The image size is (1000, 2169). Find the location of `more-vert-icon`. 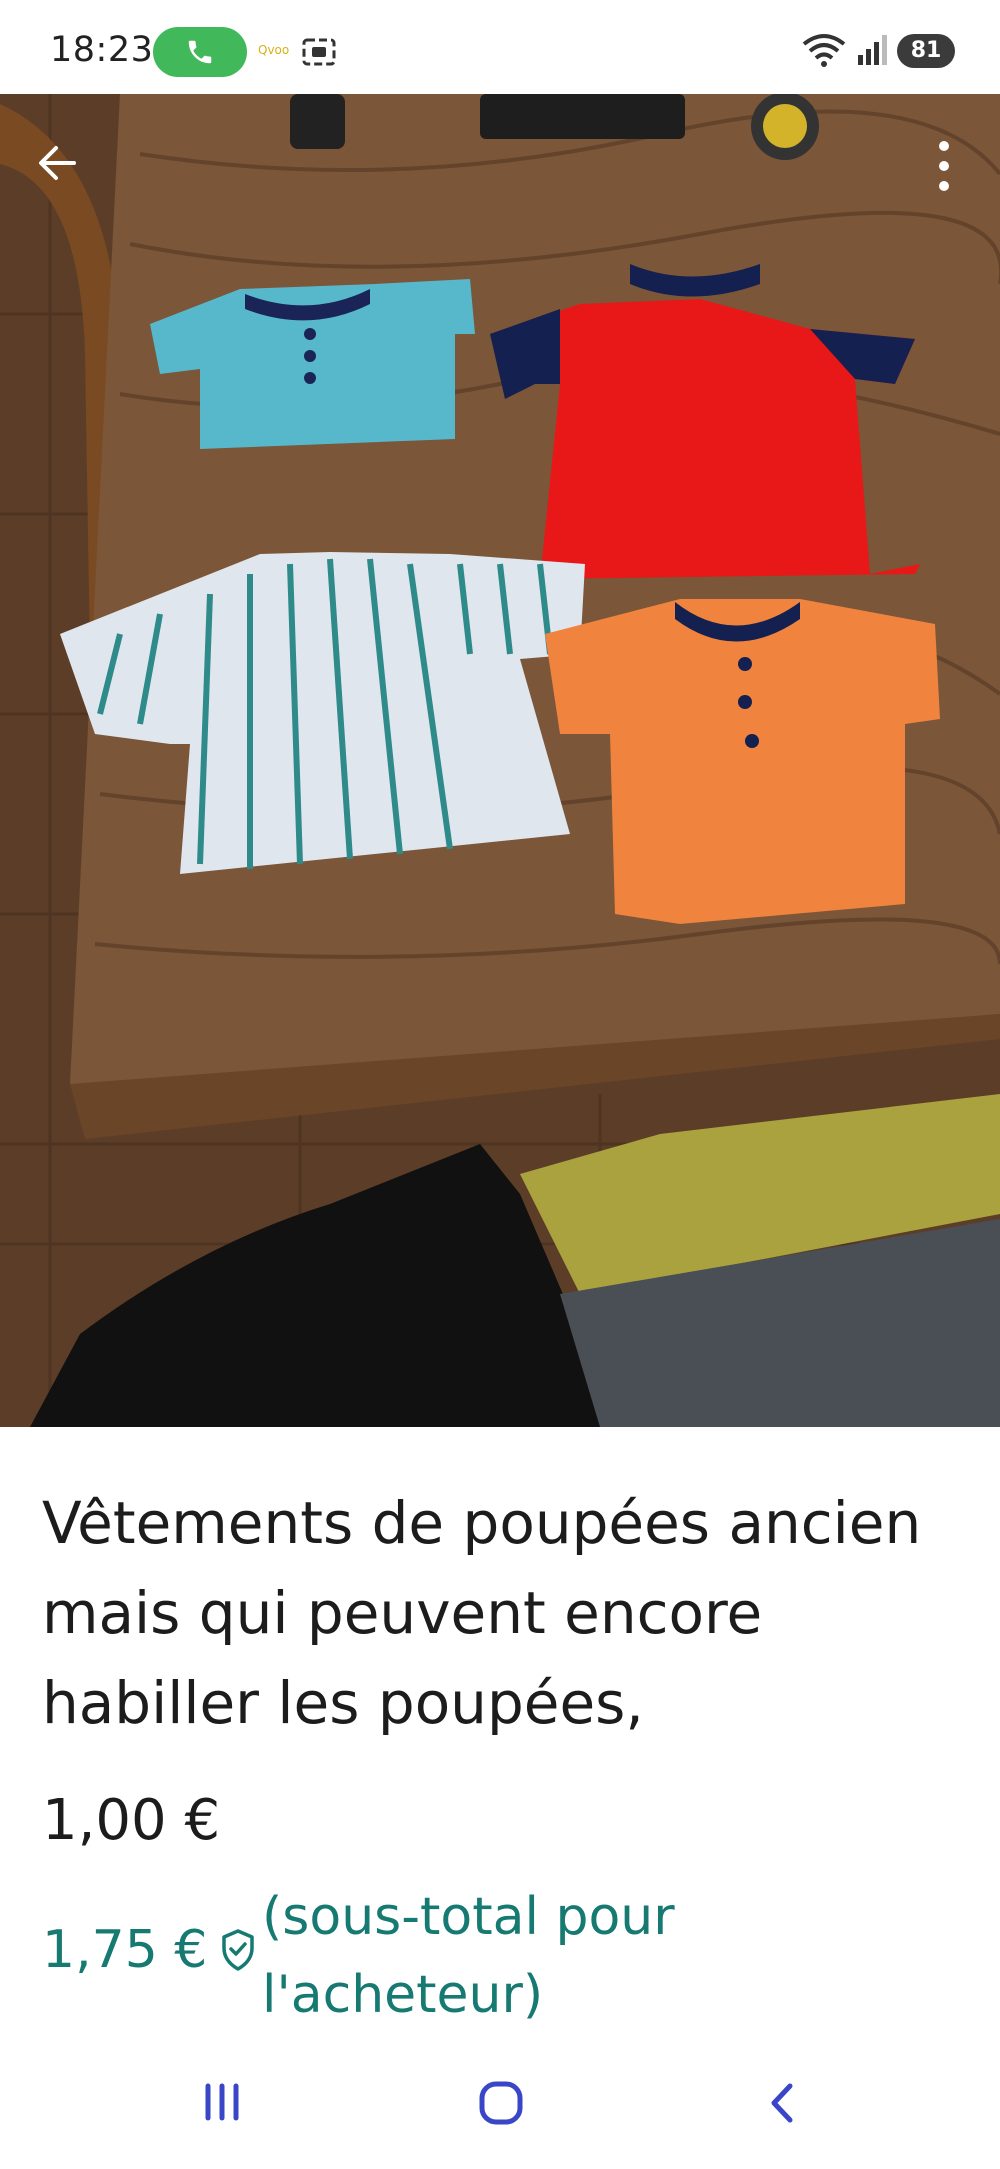

more-vert-icon is located at coordinates (944, 166).